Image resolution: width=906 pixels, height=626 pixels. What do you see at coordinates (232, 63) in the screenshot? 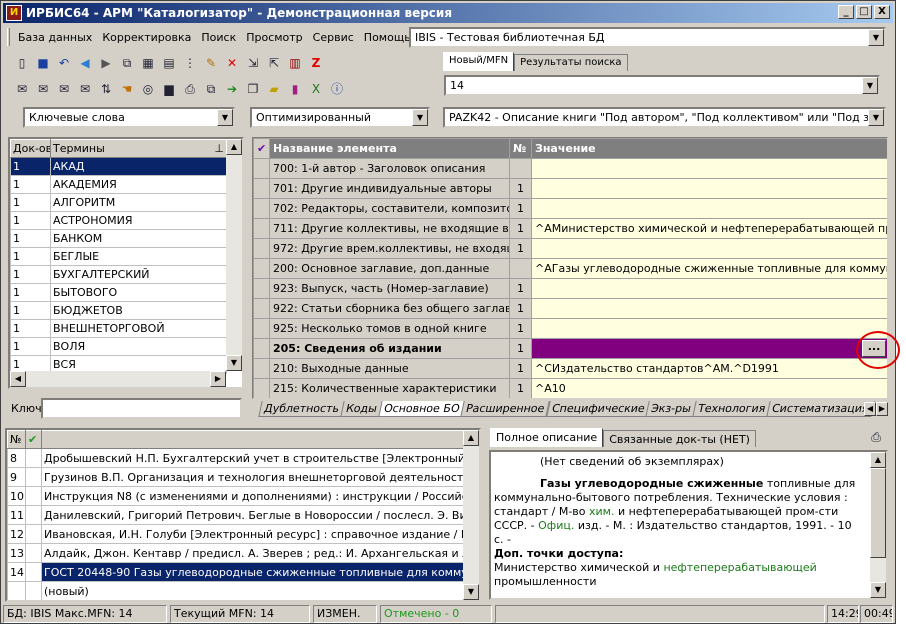
I see `delete-icon: ✕` at bounding box center [232, 63].